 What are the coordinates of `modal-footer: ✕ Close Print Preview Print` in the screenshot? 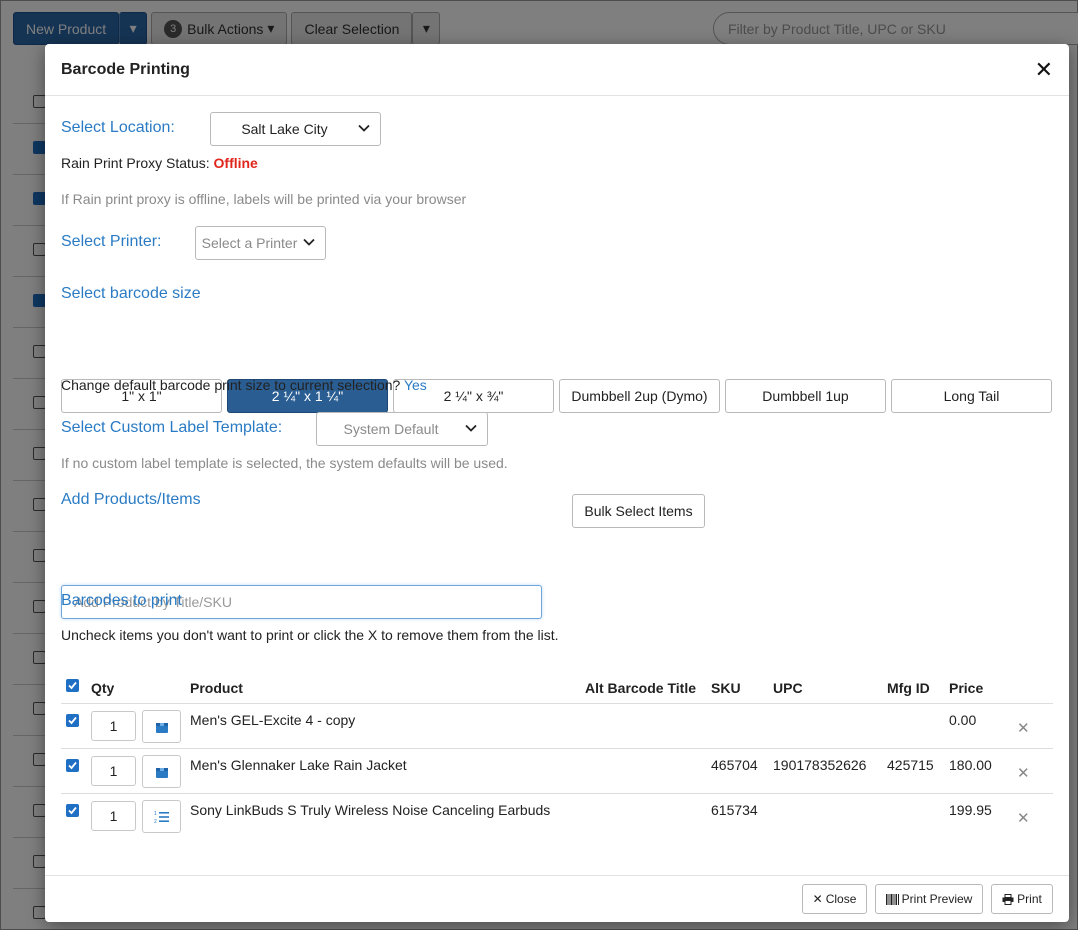 It's located at (557, 898).